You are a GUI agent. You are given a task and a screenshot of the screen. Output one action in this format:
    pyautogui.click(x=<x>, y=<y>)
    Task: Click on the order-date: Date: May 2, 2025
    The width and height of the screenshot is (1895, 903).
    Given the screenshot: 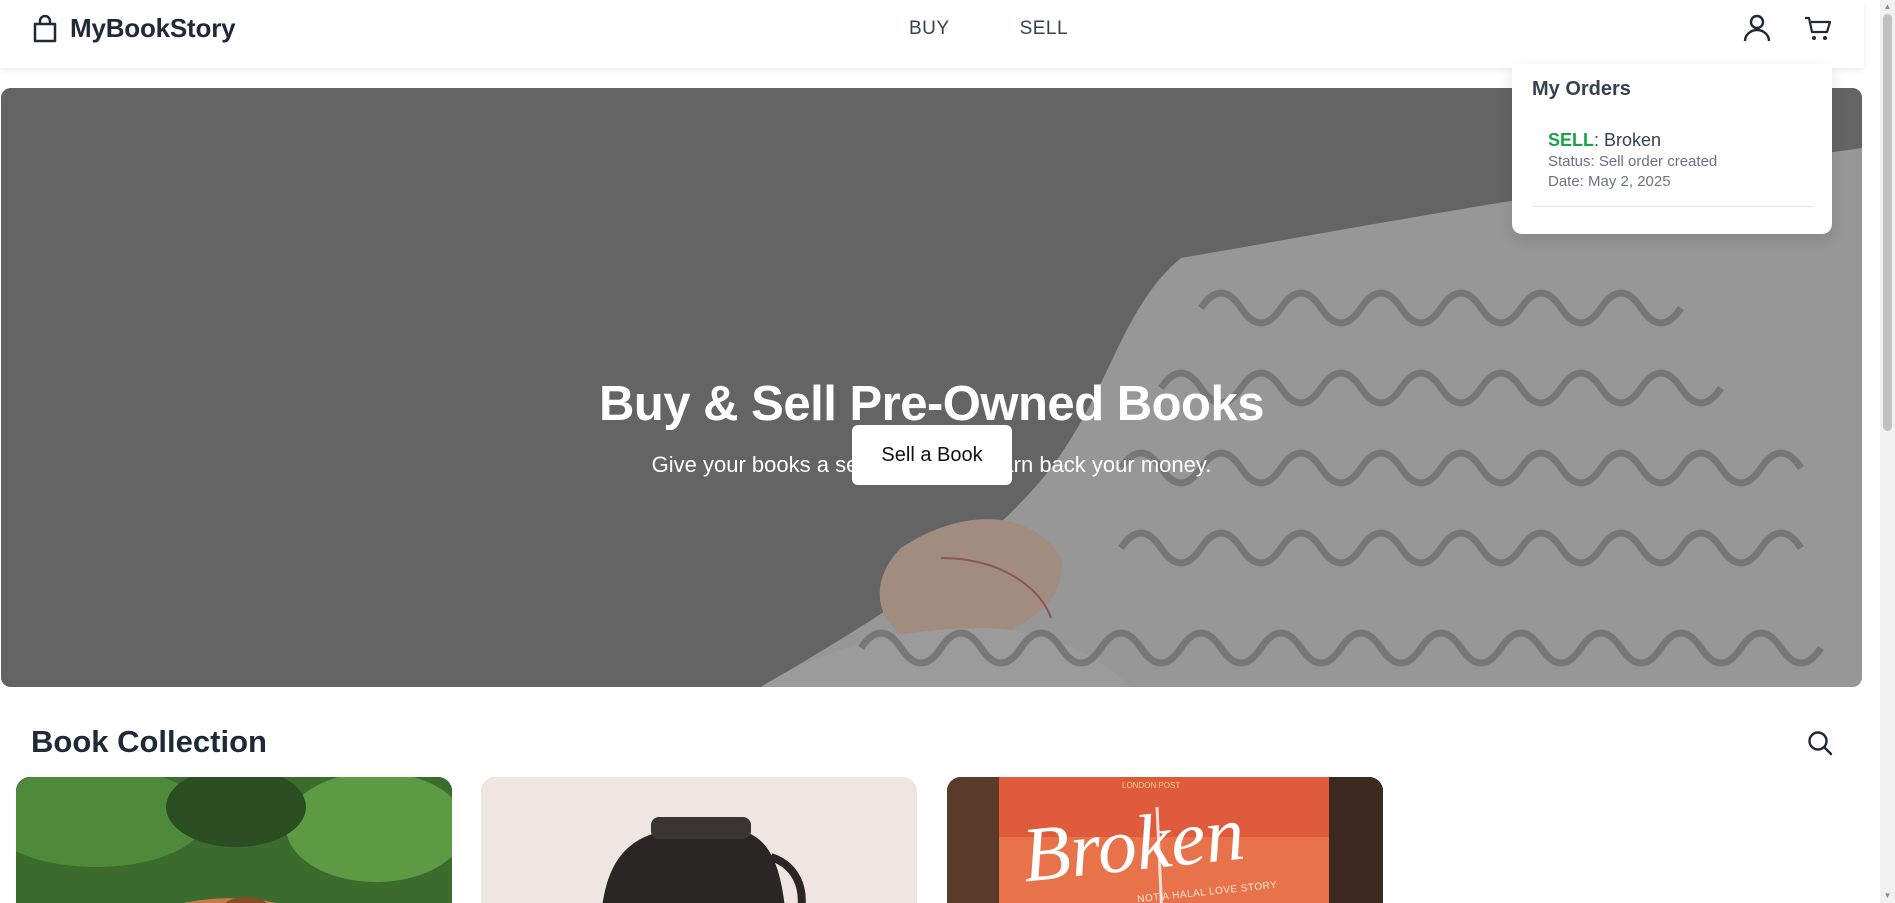 What is the action you would take?
    pyautogui.click(x=1609, y=181)
    